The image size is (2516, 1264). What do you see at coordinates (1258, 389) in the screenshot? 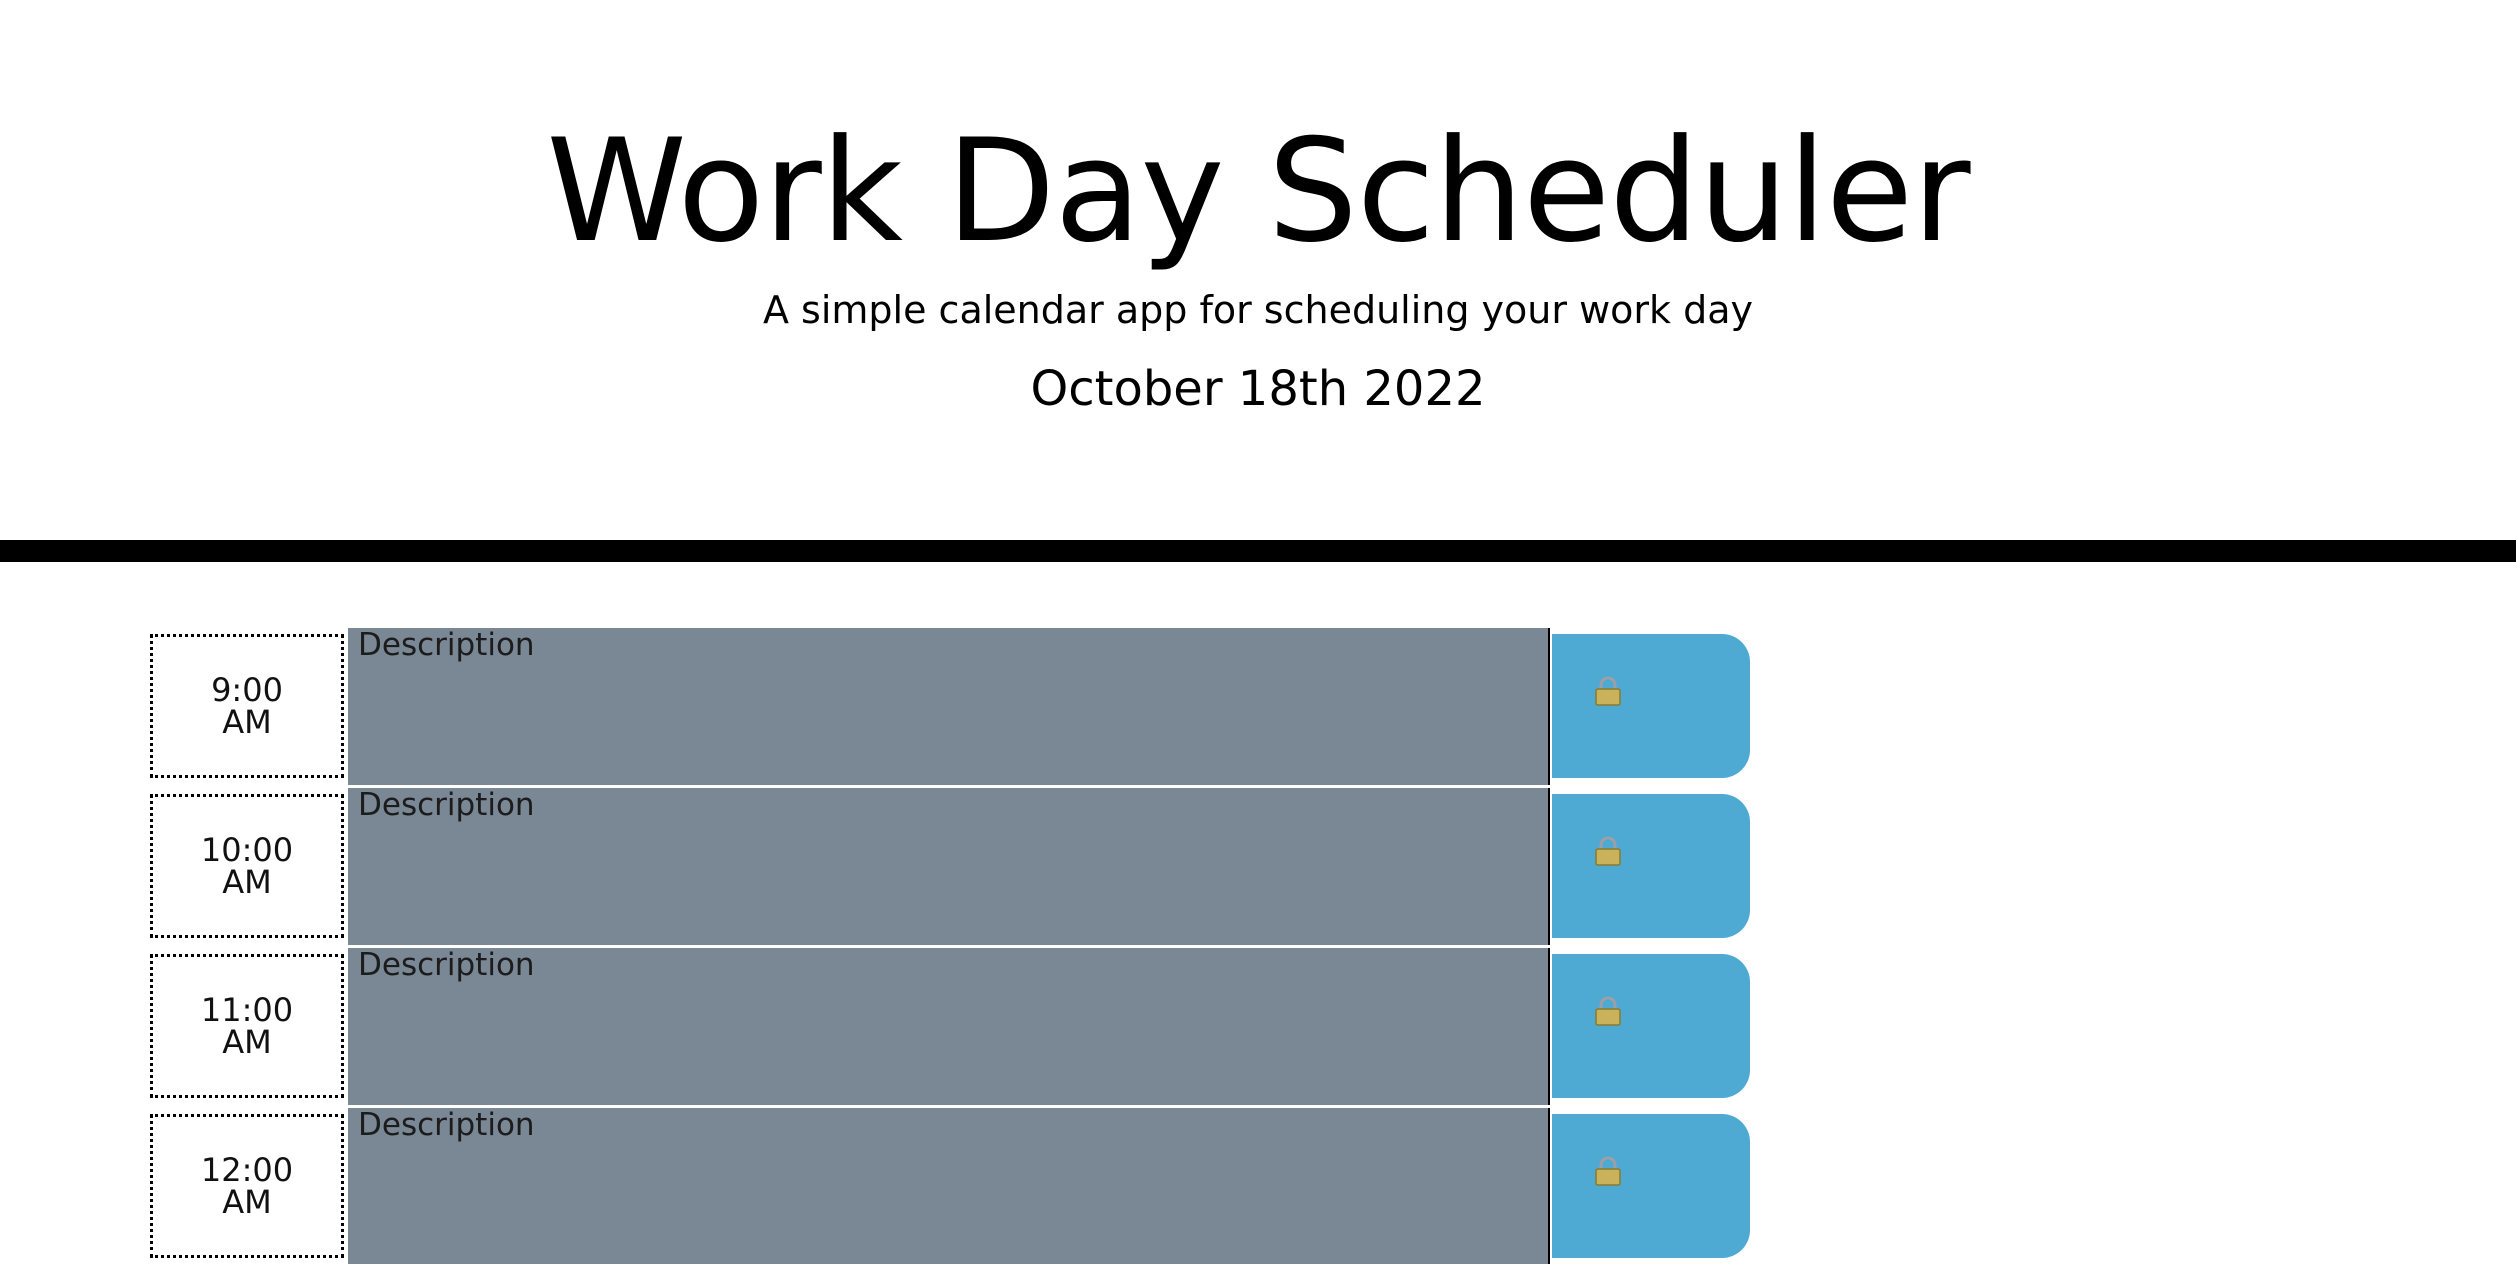
I see `current-date: October 18th 2022` at bounding box center [1258, 389].